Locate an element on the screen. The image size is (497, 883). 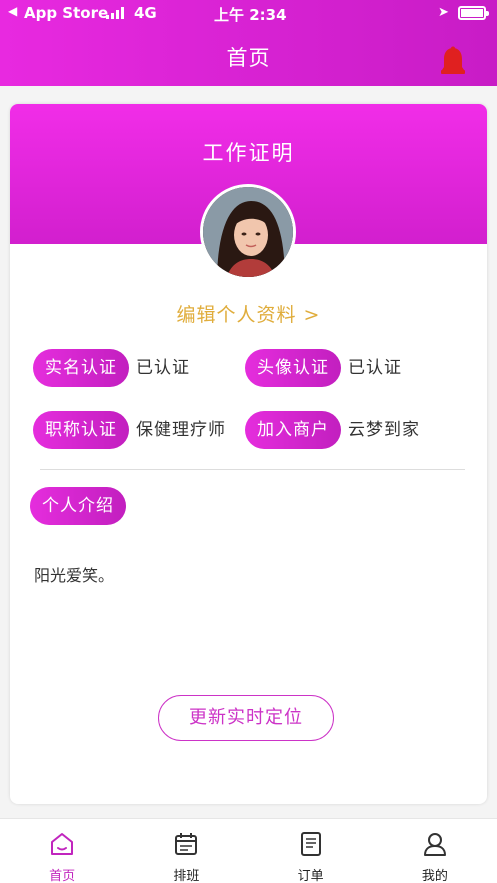
tab-home: 首页 is located at coordinates (62, 851).